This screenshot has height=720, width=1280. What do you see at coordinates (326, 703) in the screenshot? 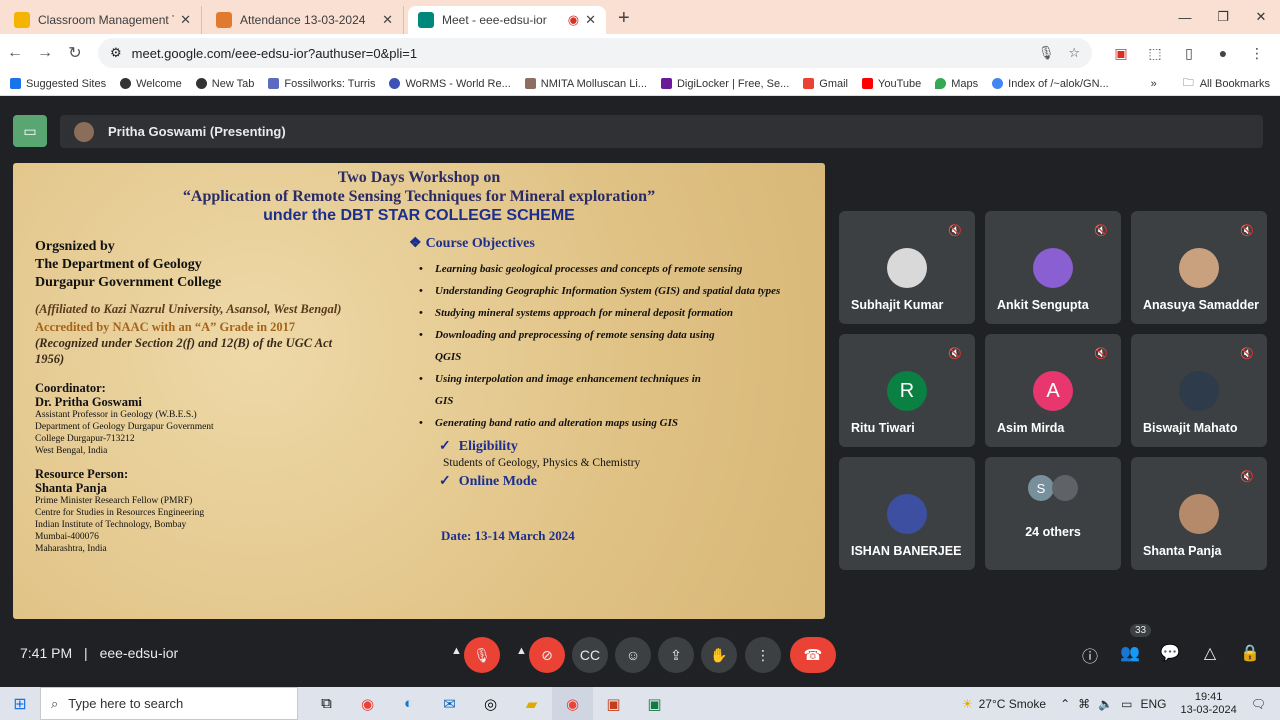
I see `task-view-icon: ⧉` at bounding box center [326, 703].